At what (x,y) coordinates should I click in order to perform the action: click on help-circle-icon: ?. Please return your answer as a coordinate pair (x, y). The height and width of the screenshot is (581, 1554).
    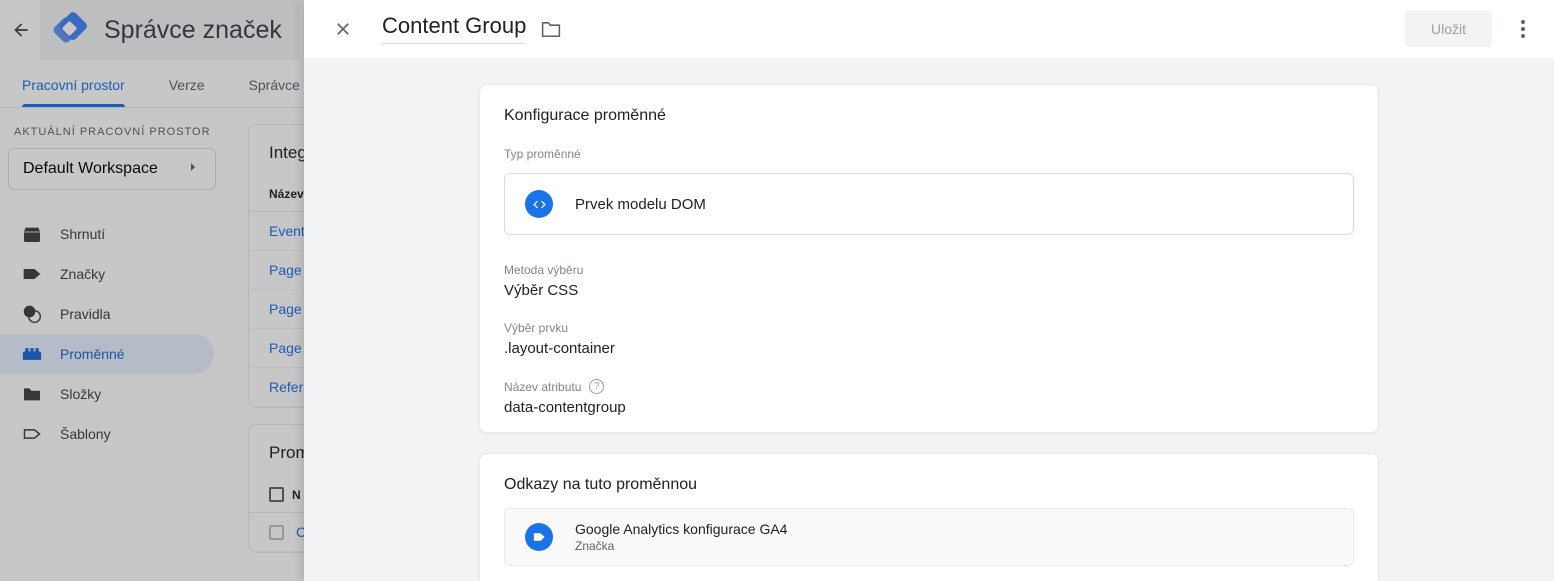
    Looking at the image, I should click on (597, 386).